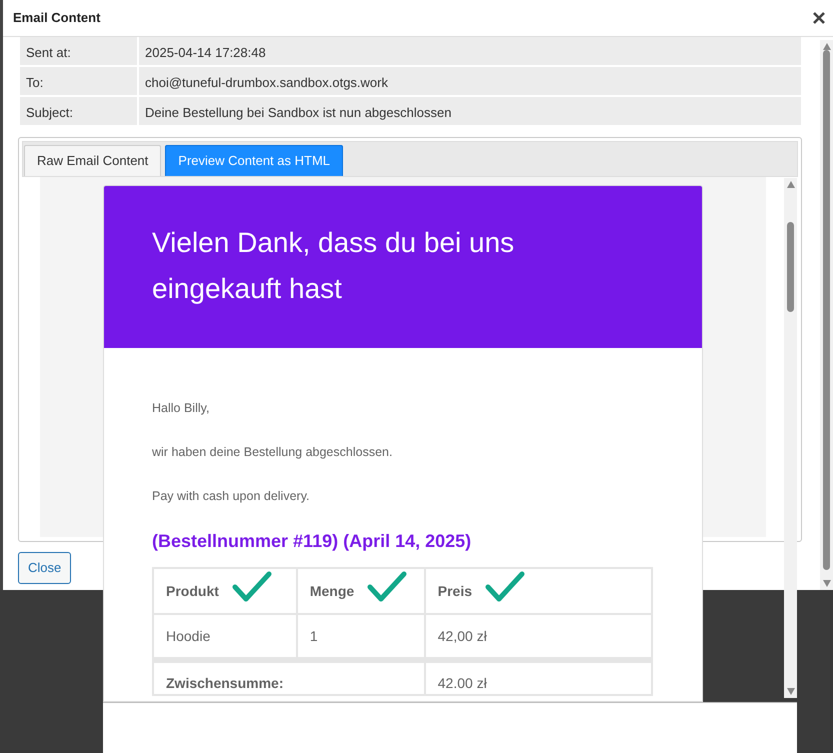 The image size is (833, 753). I want to click on close-button: Close, so click(45, 568).